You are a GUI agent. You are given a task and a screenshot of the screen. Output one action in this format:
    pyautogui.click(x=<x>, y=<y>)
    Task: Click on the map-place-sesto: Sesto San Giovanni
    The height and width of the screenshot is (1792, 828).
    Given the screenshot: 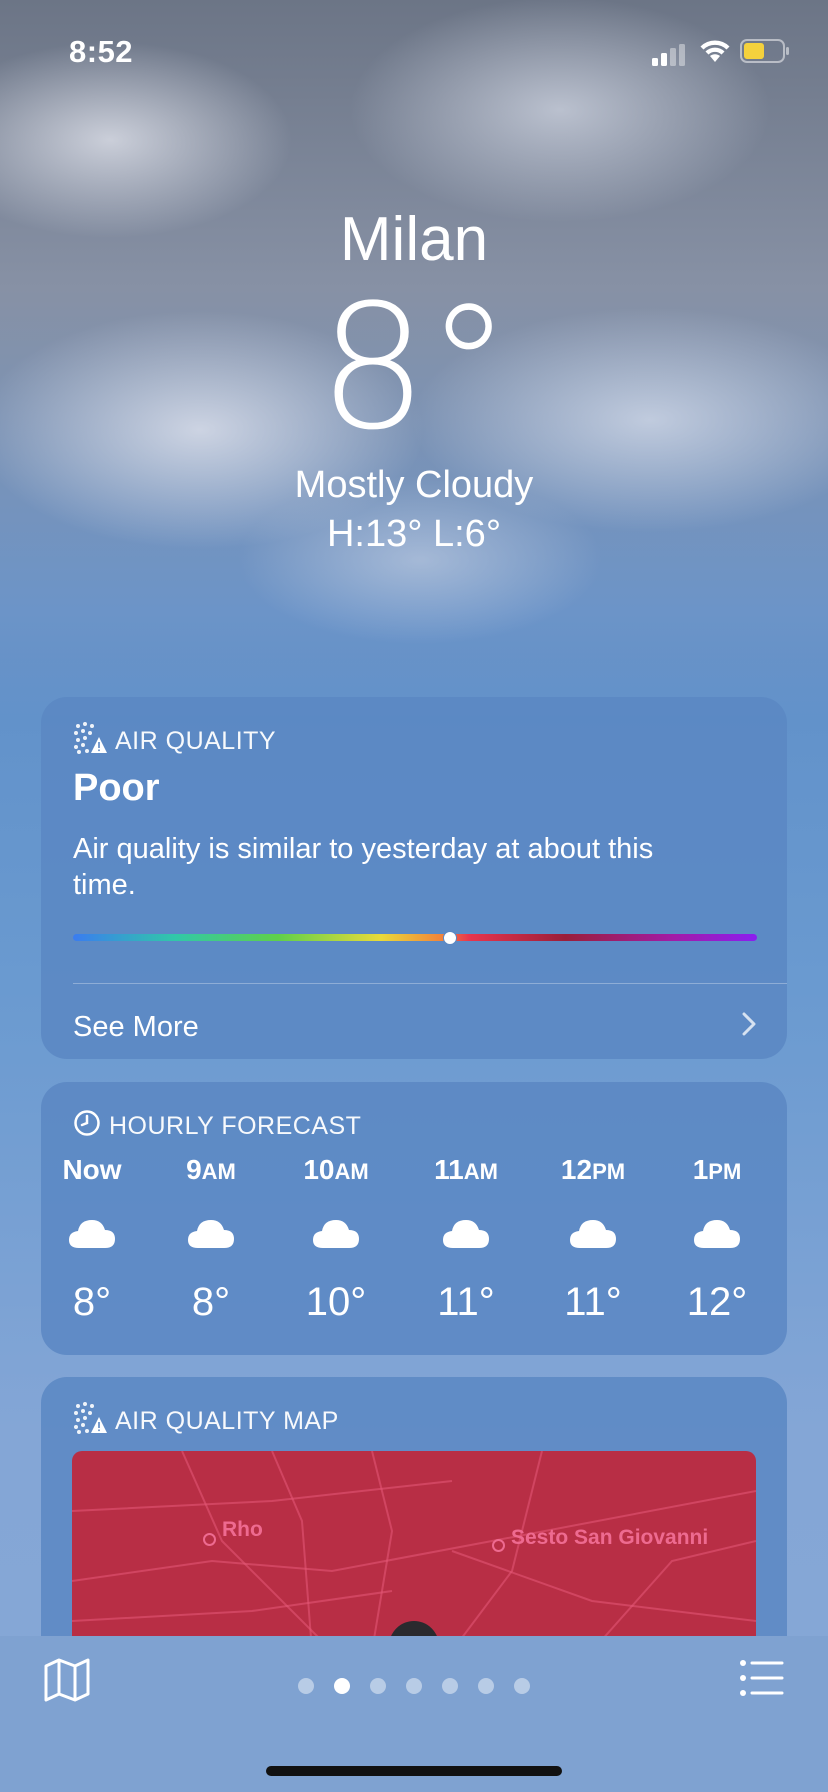 What is the action you would take?
    pyautogui.click(x=600, y=1537)
    